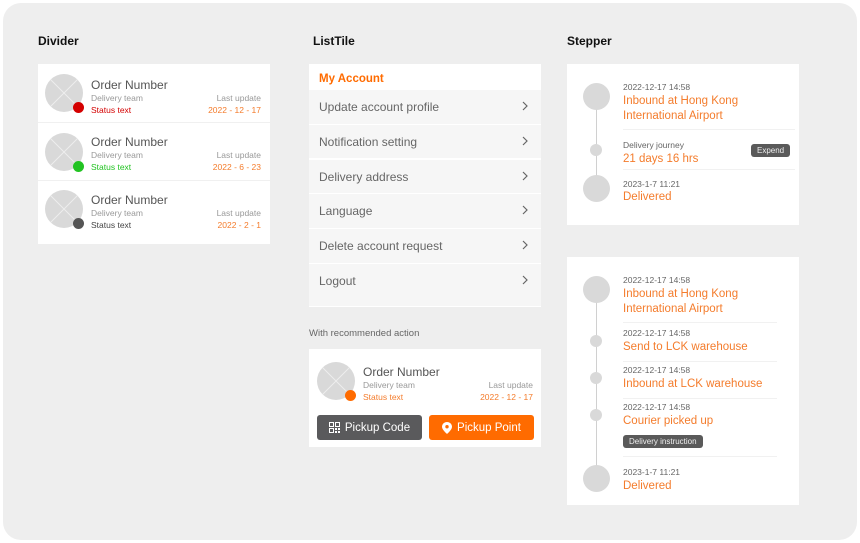 This screenshot has height=543, width=860. Describe the element at coordinates (693, 384) in the screenshot. I see `step-title: Inbound at LCK warehouse` at that location.